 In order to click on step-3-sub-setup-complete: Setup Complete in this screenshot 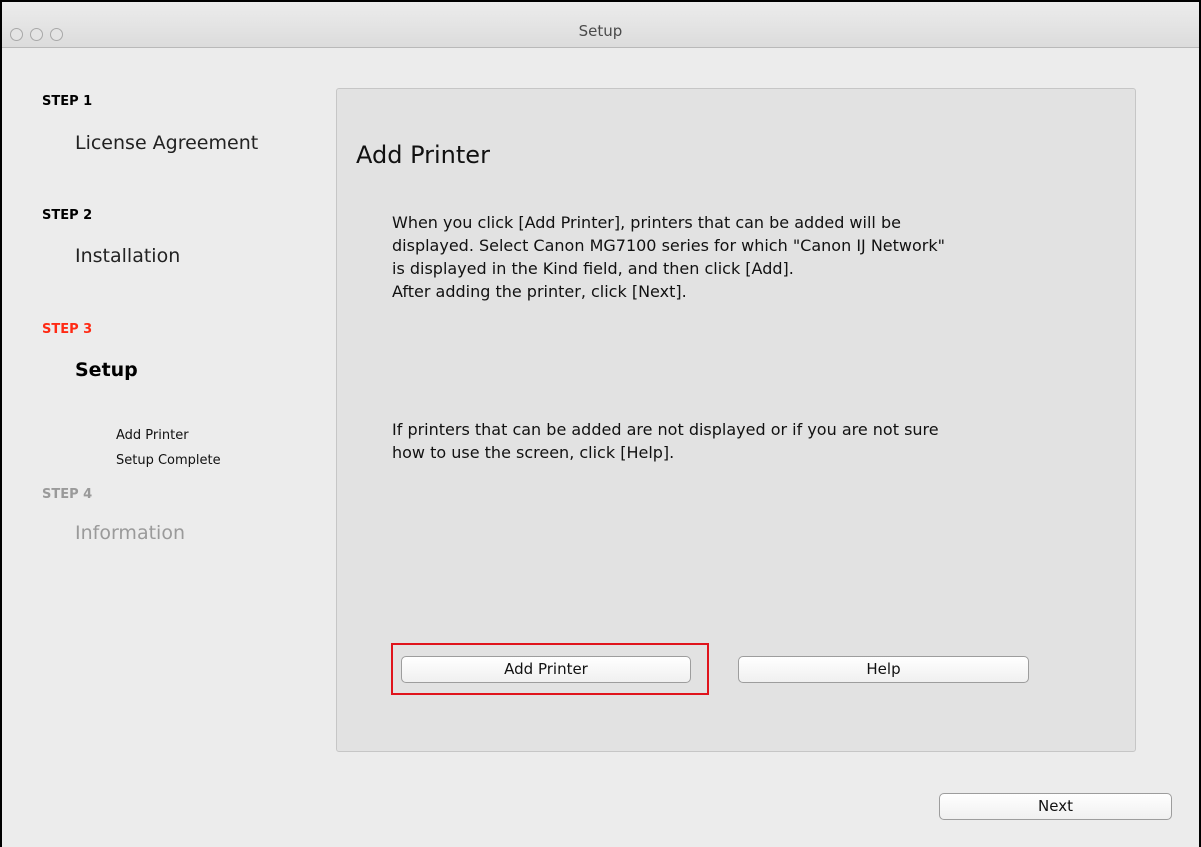, I will do `click(168, 460)`.